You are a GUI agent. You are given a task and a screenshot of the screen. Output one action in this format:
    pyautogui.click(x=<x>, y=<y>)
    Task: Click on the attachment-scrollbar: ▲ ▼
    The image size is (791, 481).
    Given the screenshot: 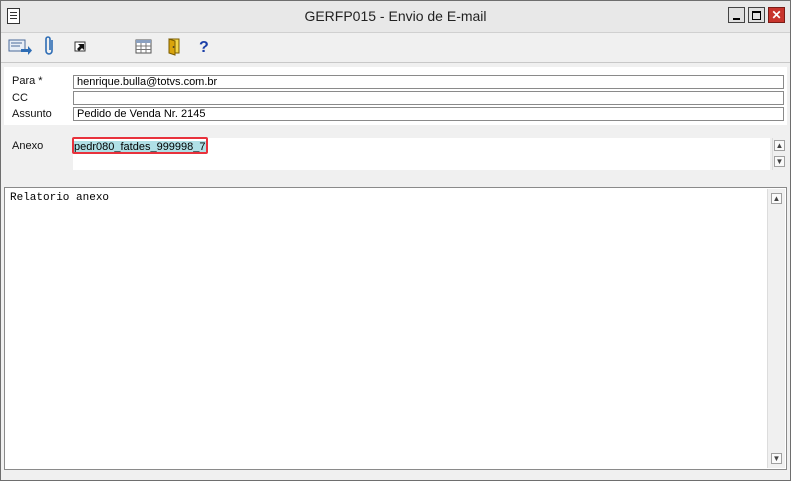 What is the action you would take?
    pyautogui.click(x=779, y=154)
    